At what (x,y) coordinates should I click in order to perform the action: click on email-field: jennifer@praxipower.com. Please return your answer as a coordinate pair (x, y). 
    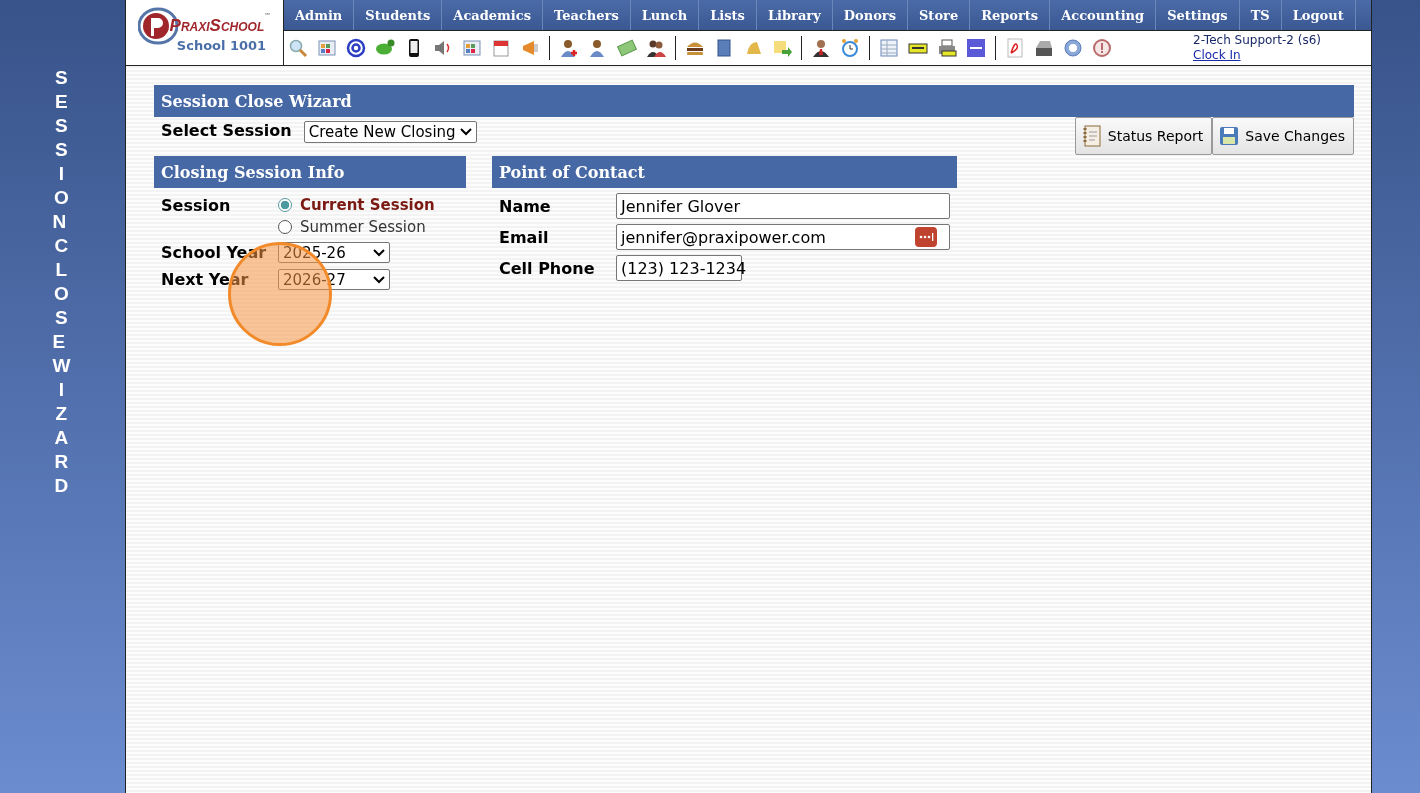
    Looking at the image, I should click on (783, 237).